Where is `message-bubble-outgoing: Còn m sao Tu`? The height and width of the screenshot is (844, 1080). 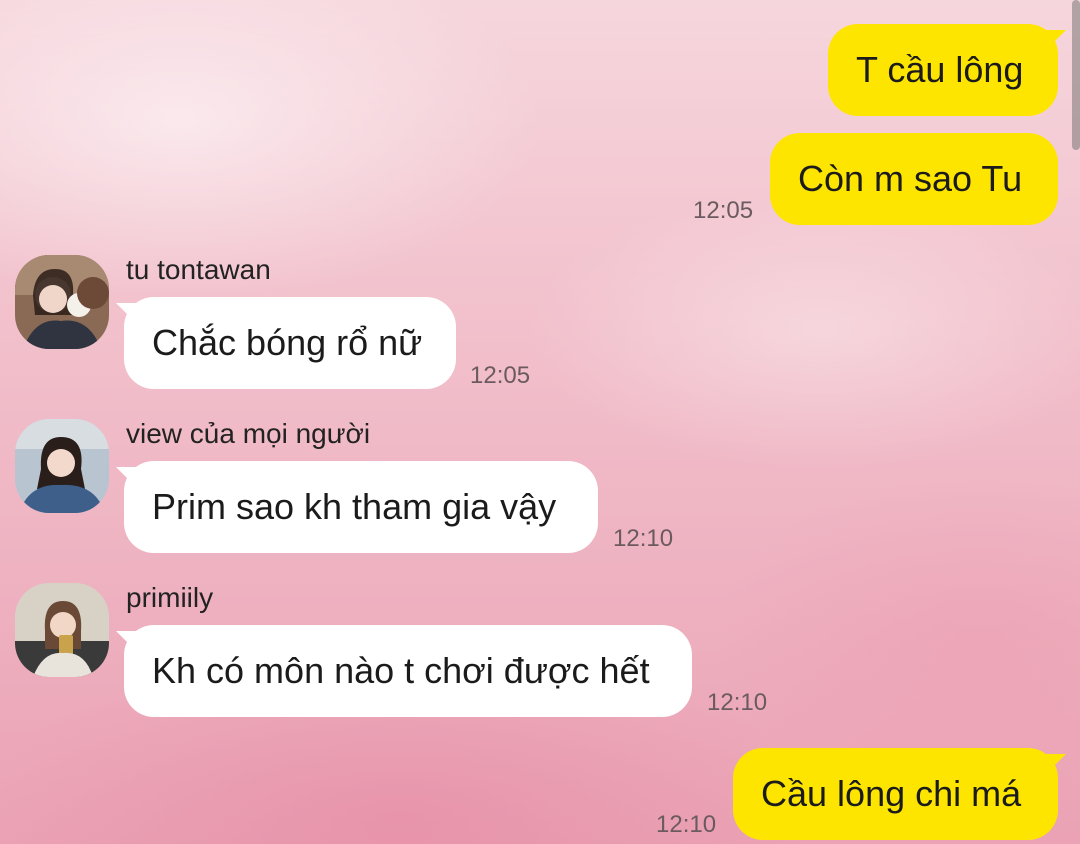
message-bubble-outgoing: Còn m sao Tu is located at coordinates (914, 179).